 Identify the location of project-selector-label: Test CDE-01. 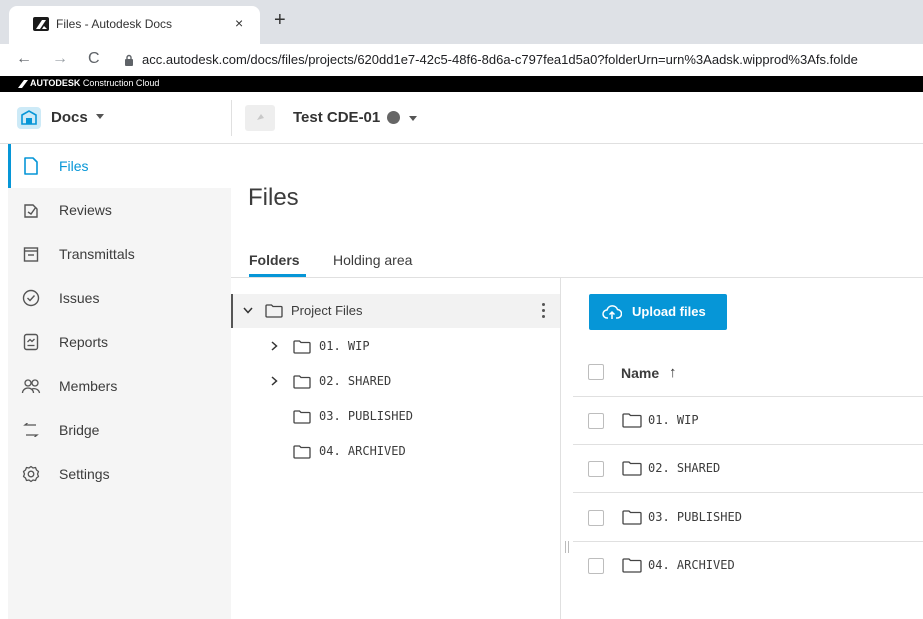
(336, 117).